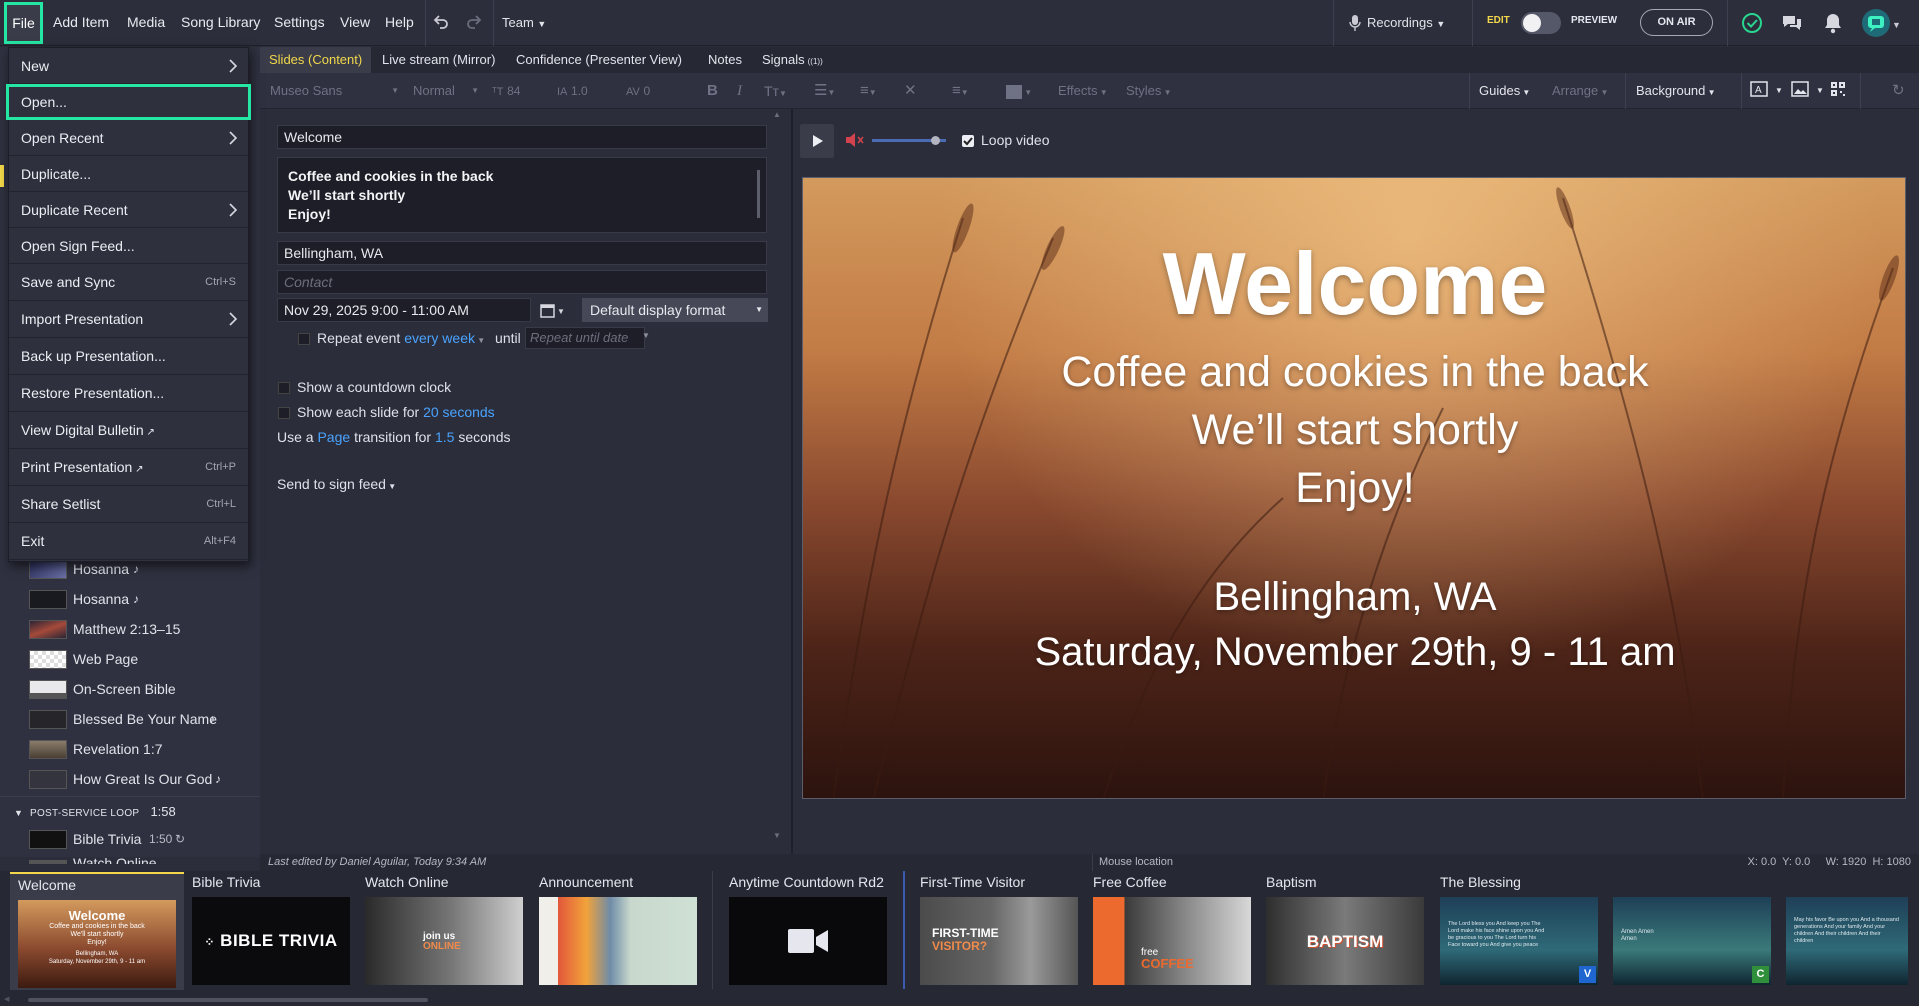 The image size is (1919, 1006). I want to click on repeat-frequency-link: every week, so click(439, 338).